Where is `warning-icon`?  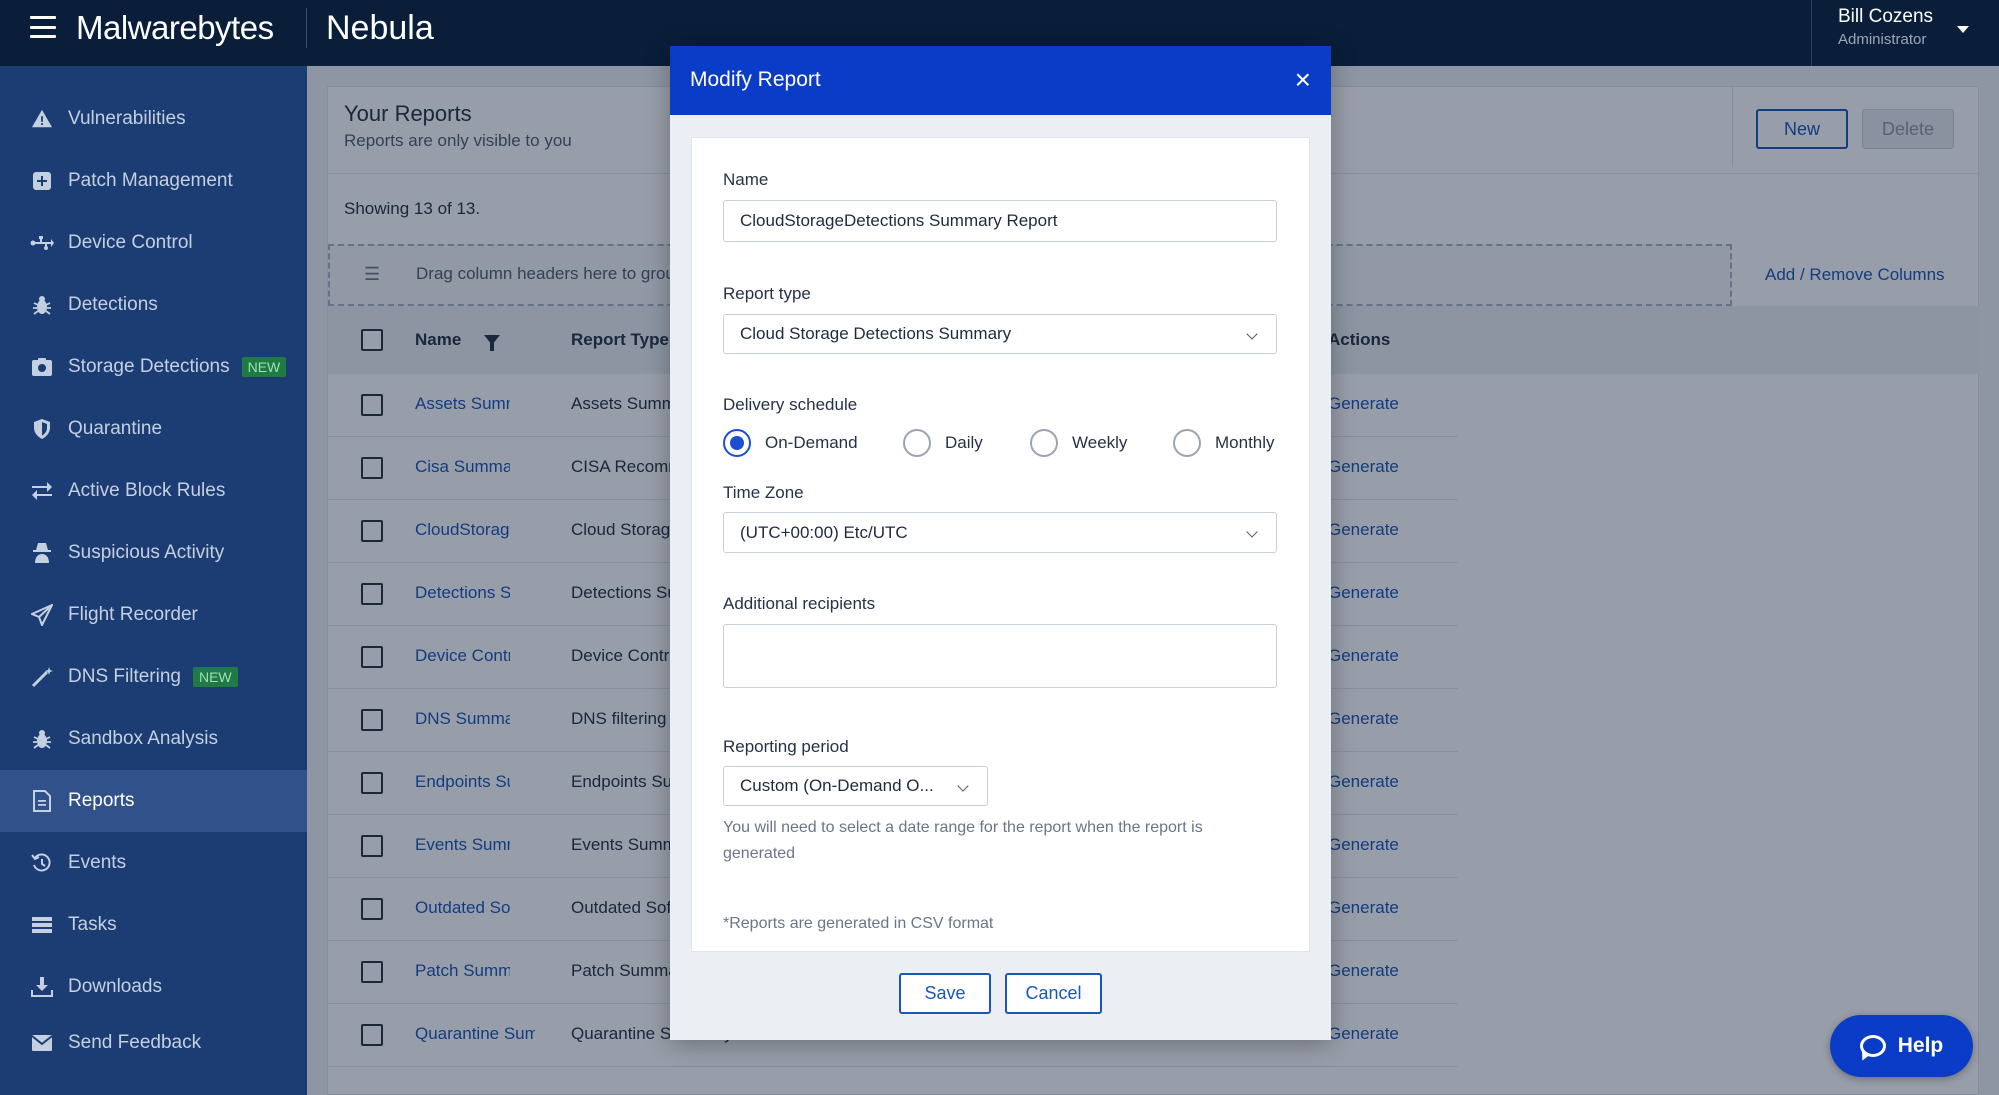 warning-icon is located at coordinates (42, 119).